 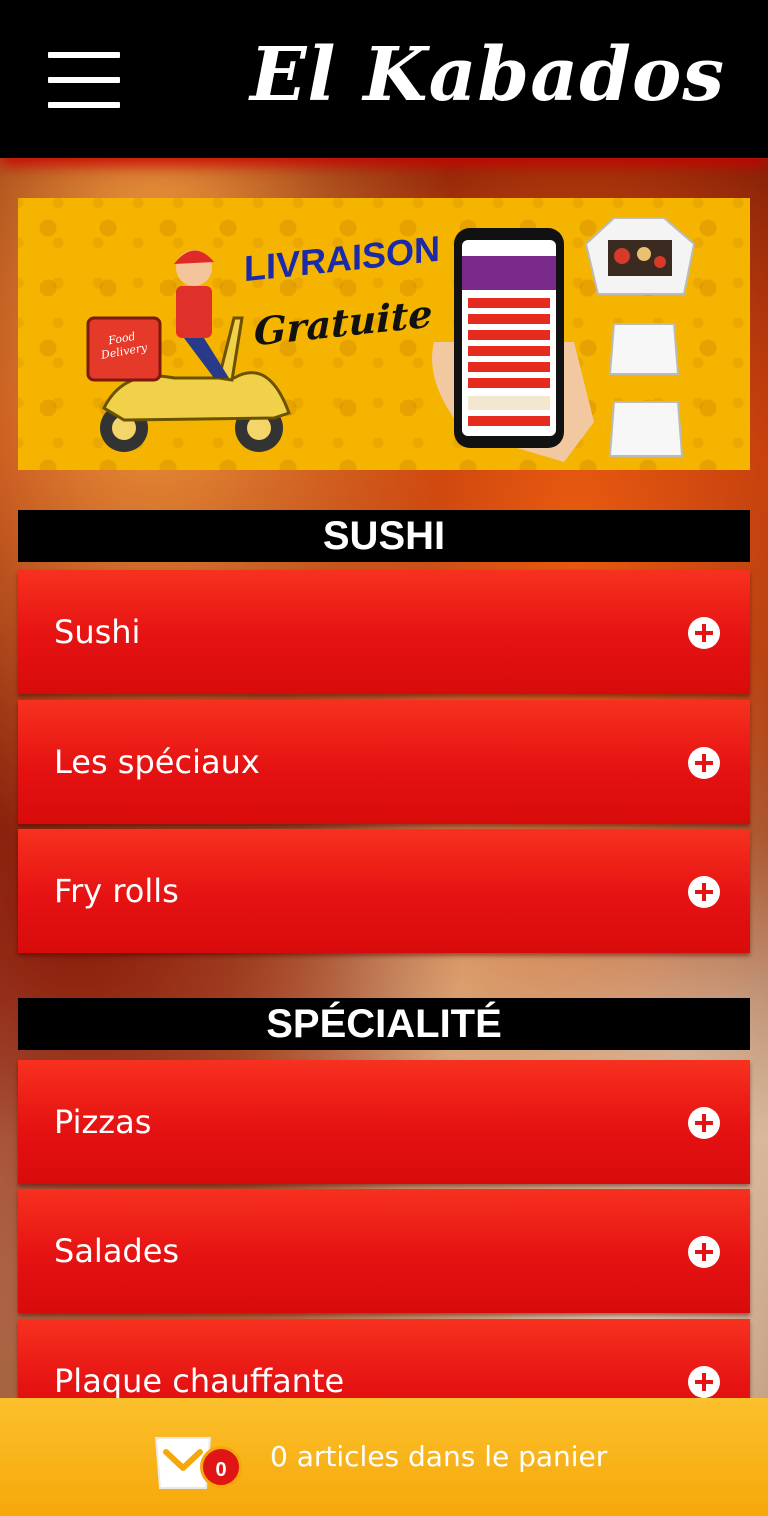 What do you see at coordinates (97, 632) in the screenshot?
I see `category-label: Sushi` at bounding box center [97, 632].